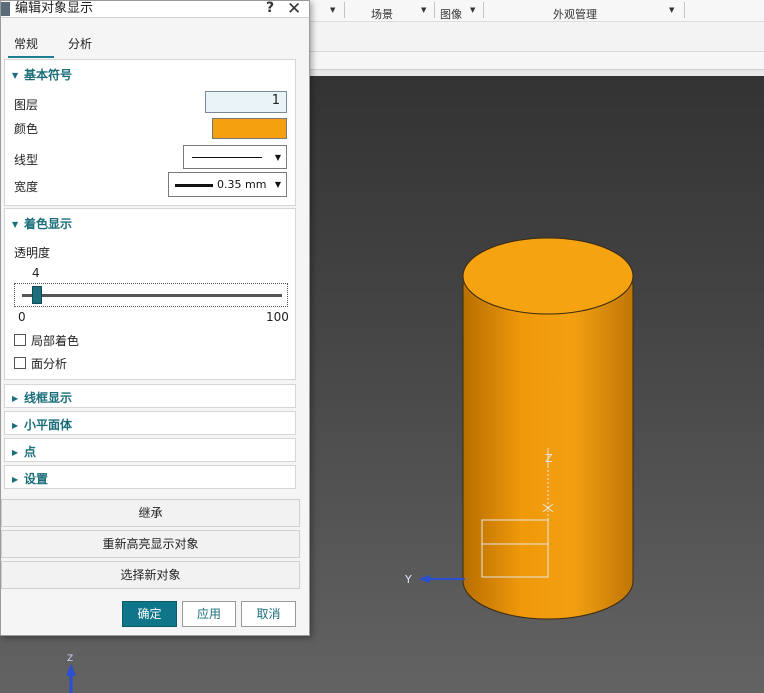 This screenshot has width=764, height=693. I want to click on solid-line-sample, so click(227, 157).